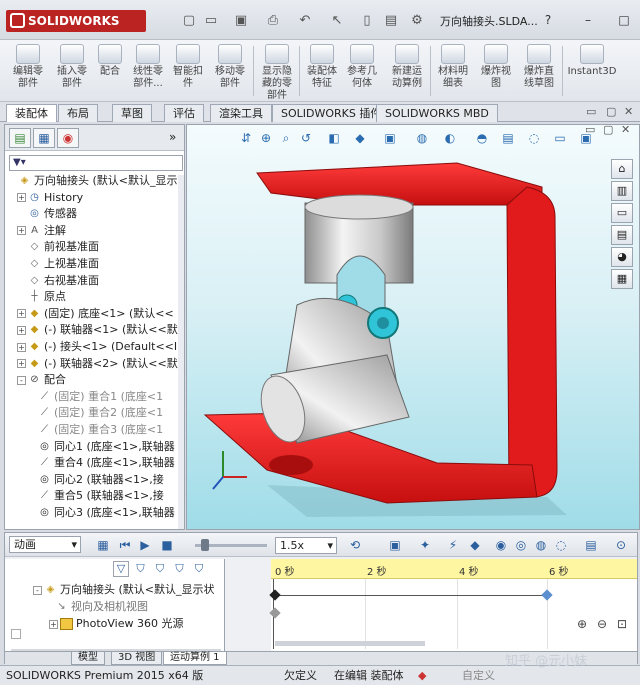  What do you see at coordinates (93, 447) in the screenshot?
I see `tree-item: ◎ 同心1 (底座<1>,联轴器` at bounding box center [93, 447].